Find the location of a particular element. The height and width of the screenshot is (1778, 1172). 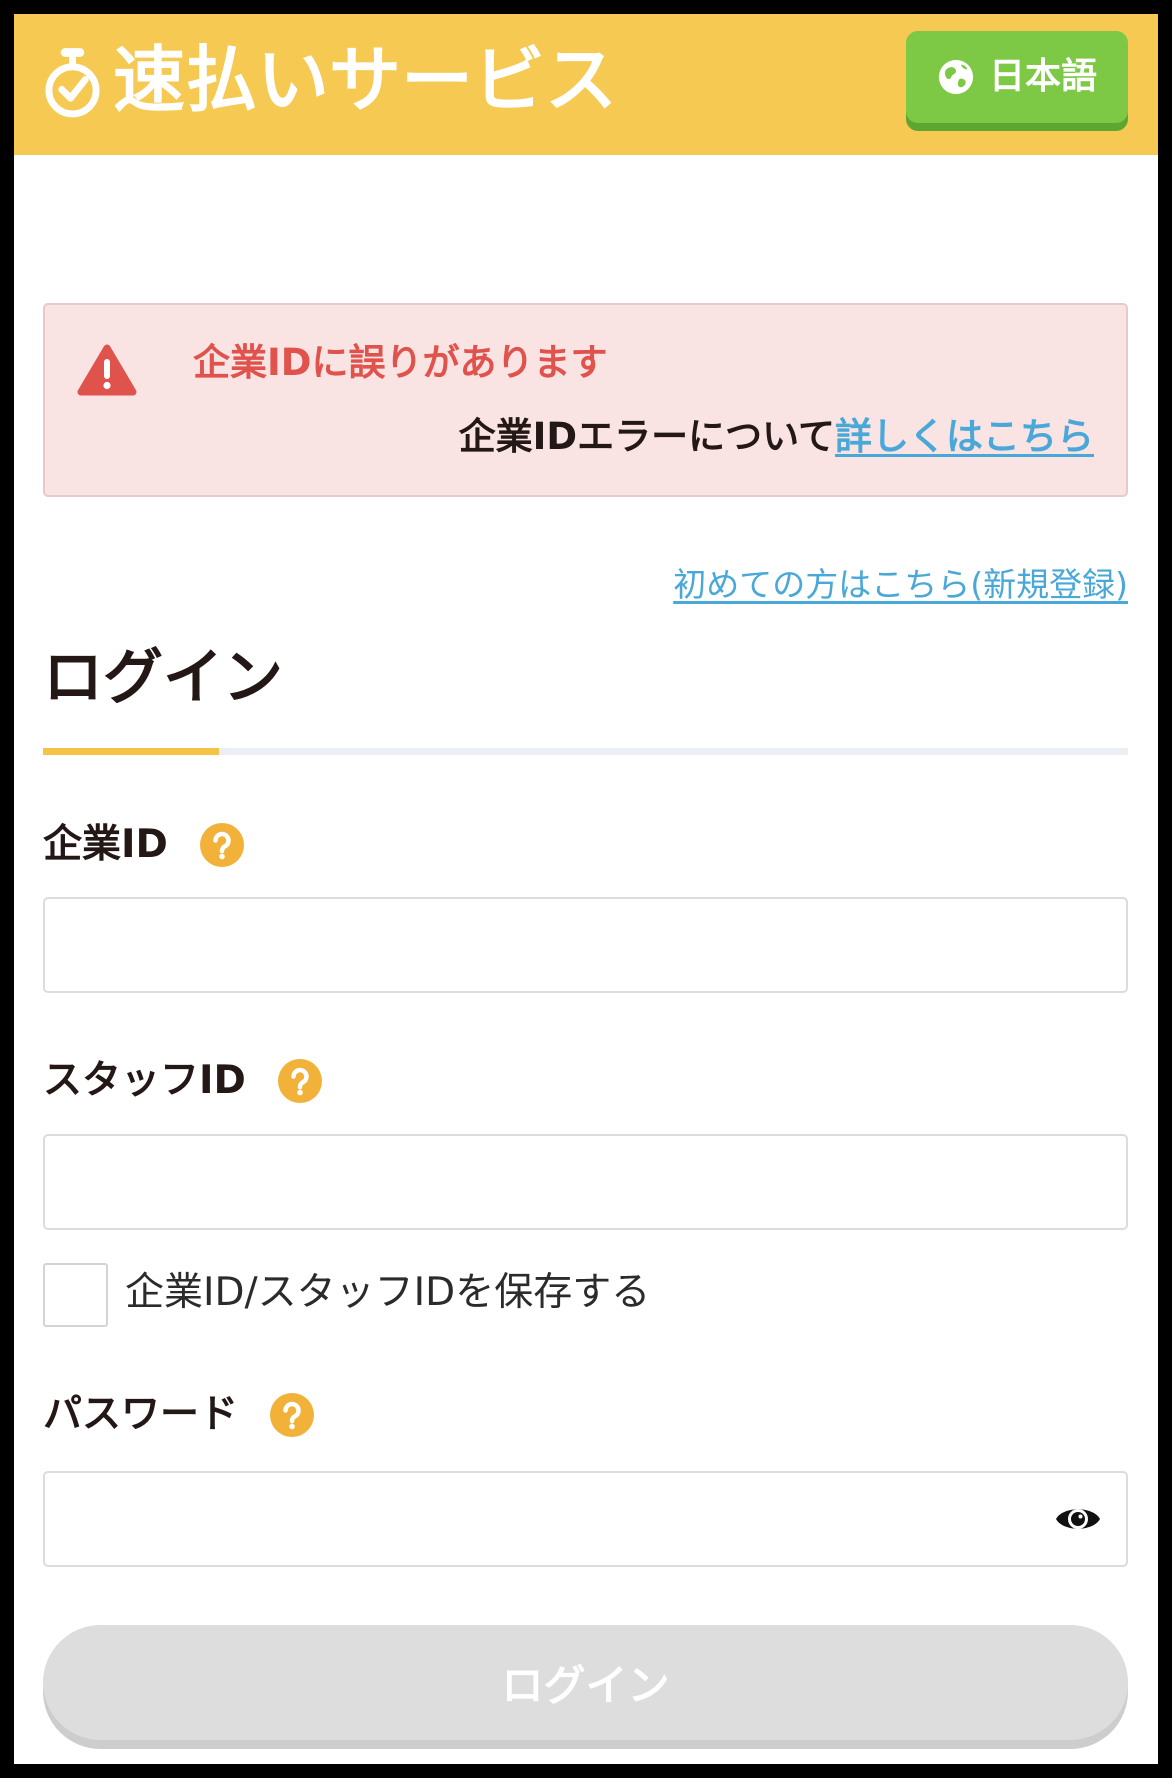

password-help-icon is located at coordinates (292, 1415).